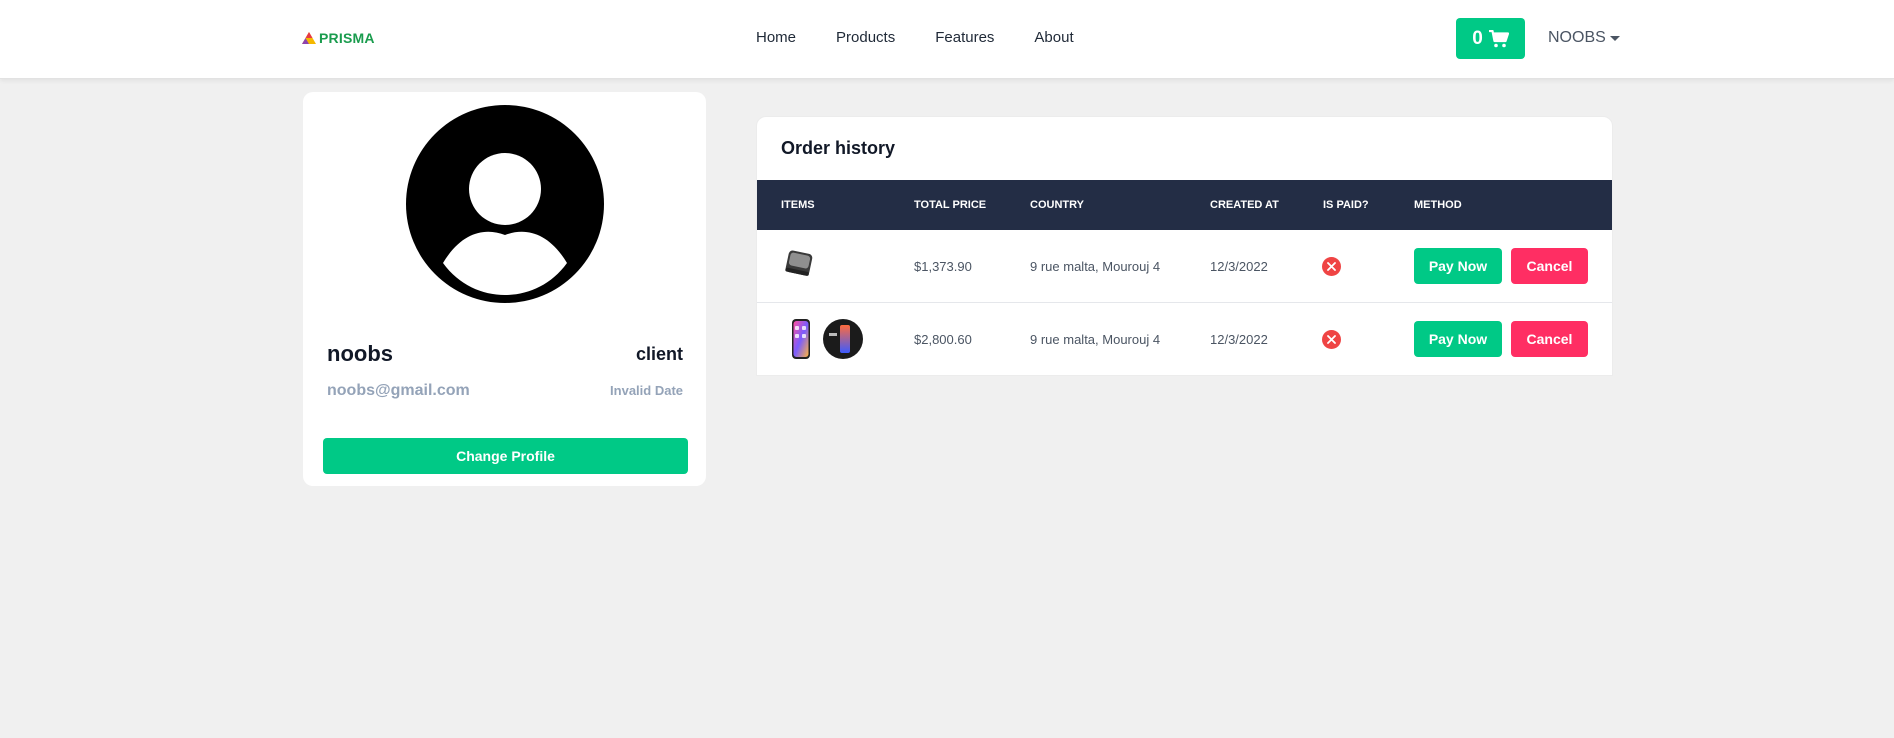 Image resolution: width=1894 pixels, height=738 pixels. I want to click on chevron-down-icon, so click(1614, 38).